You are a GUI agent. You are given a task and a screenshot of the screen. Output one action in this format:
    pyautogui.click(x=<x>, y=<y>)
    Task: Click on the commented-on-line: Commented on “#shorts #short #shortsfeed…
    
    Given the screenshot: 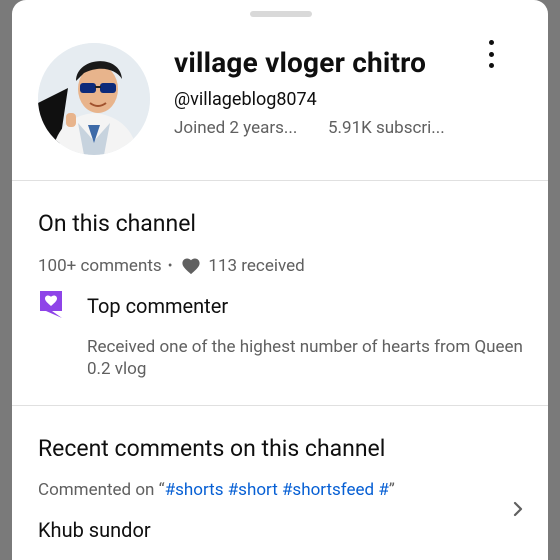 What is the action you would take?
    pyautogui.click(x=216, y=490)
    